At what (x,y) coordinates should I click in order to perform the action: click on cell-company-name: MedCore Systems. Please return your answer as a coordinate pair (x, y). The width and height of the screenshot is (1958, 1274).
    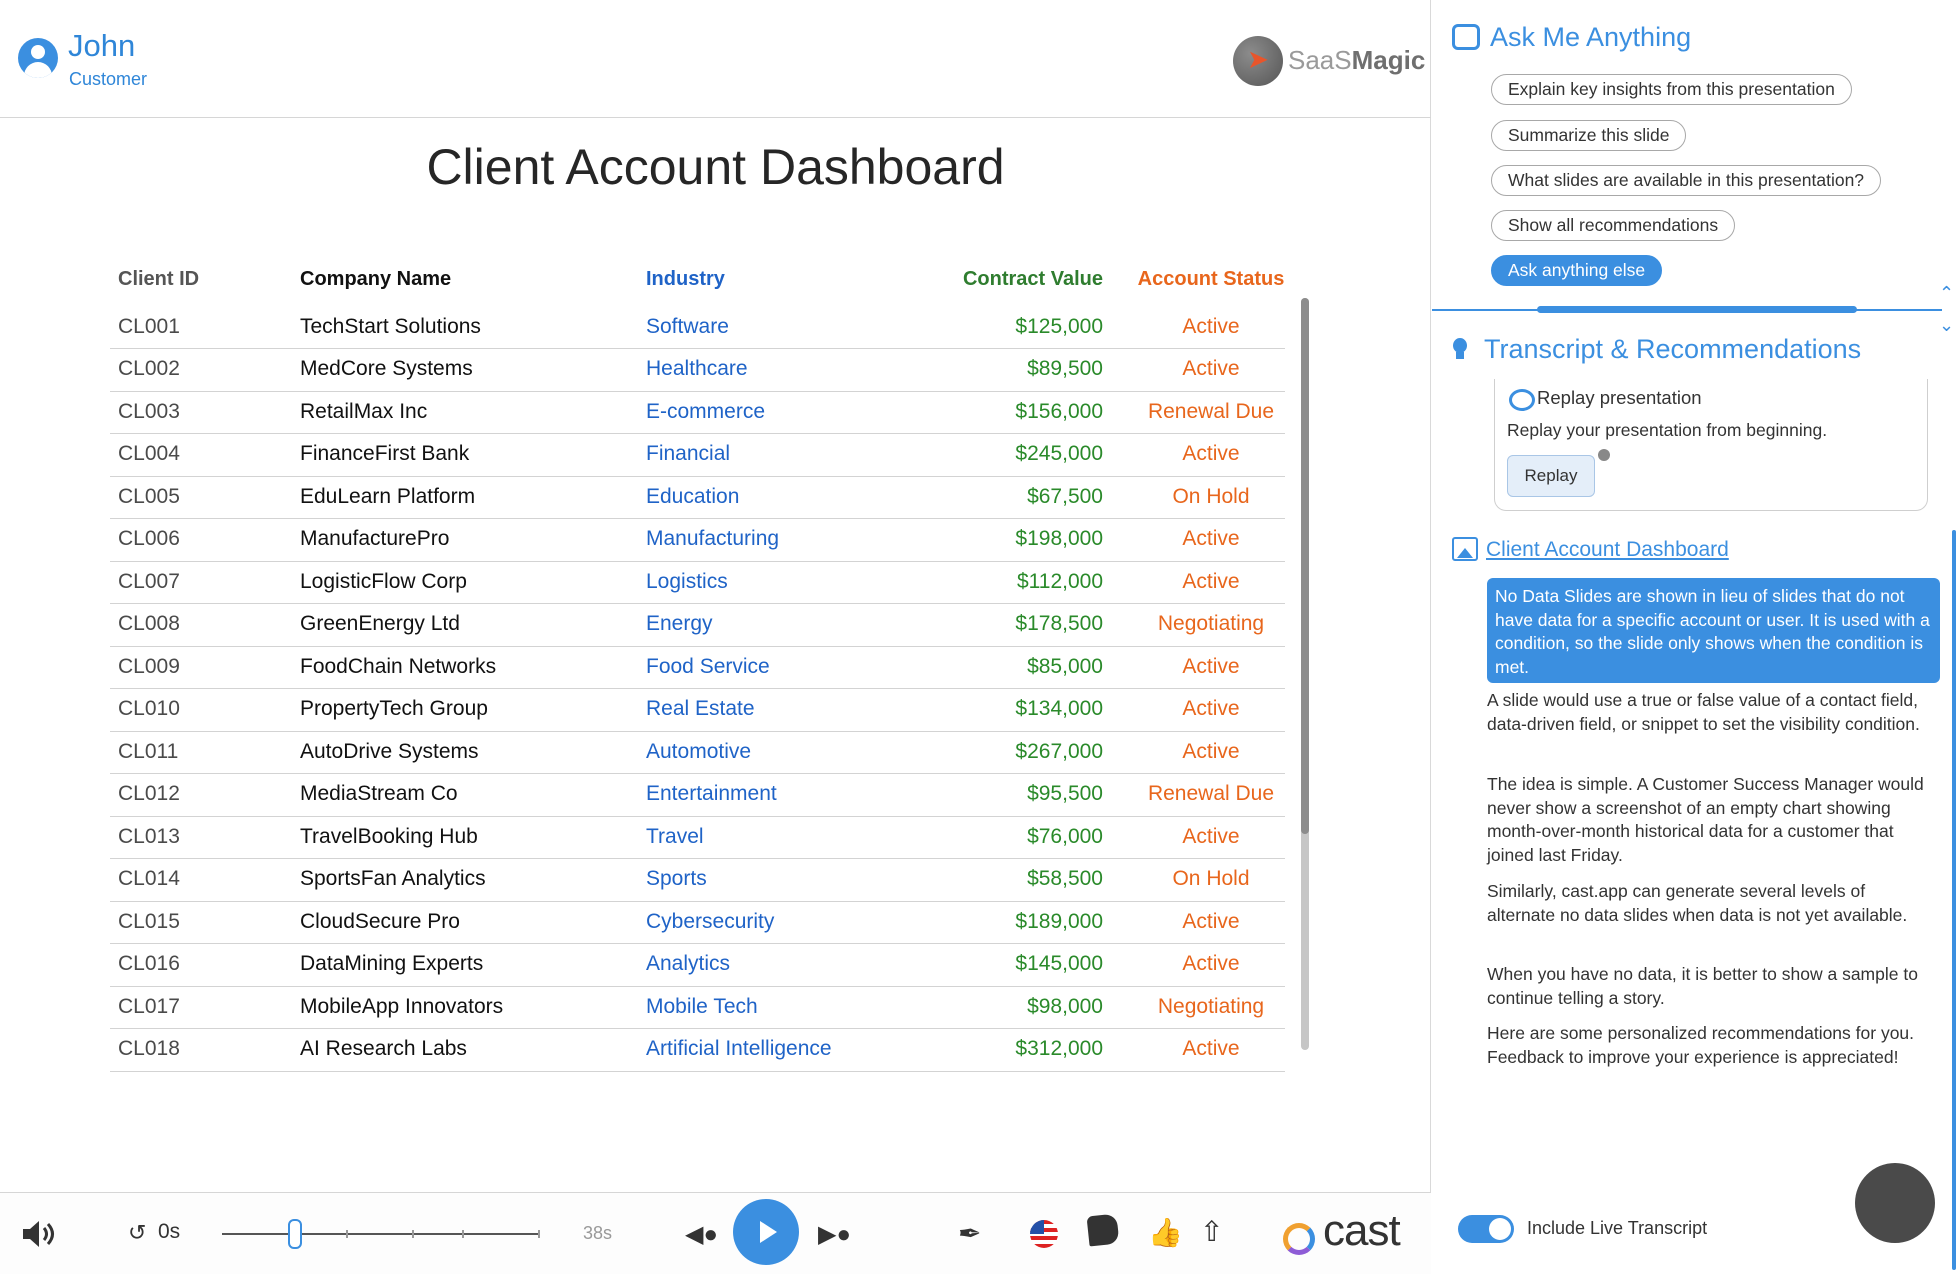
    Looking at the image, I should click on (386, 368).